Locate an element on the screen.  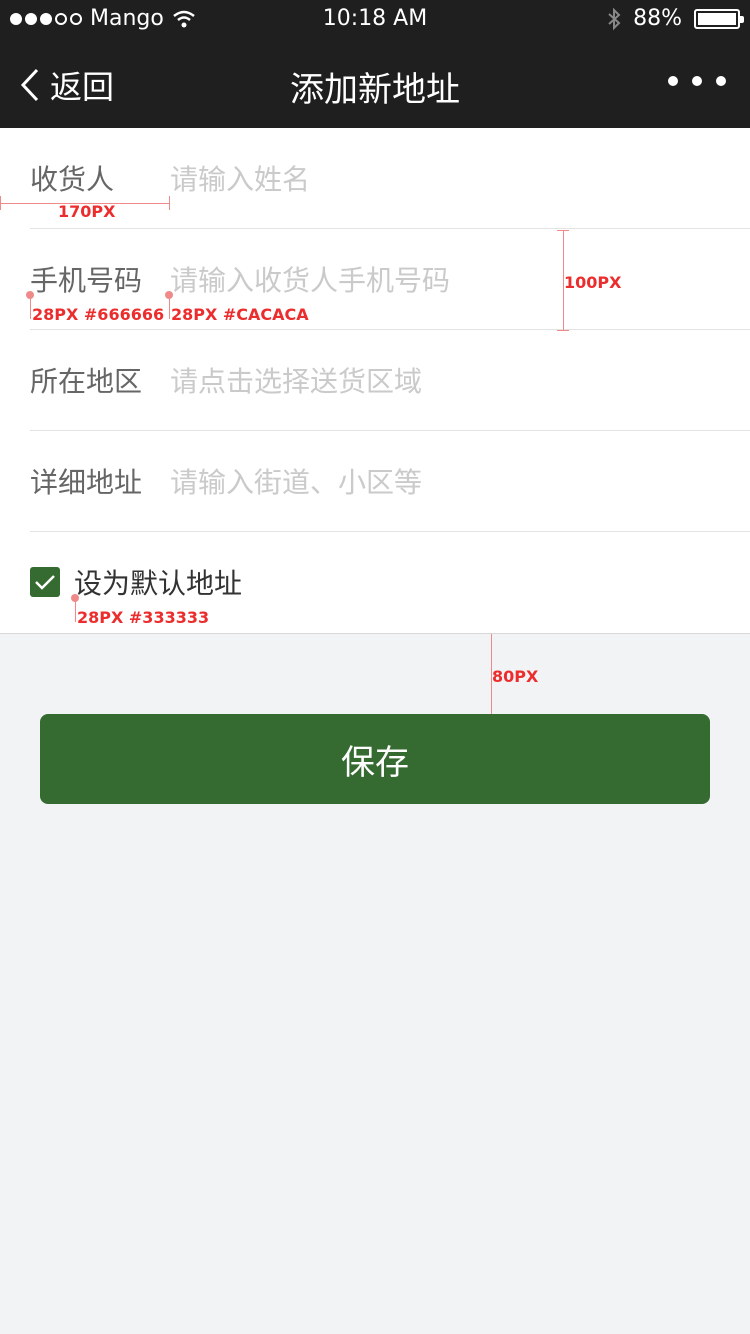
nav-bar: 返回 添加新地址 is located at coordinates (375, 84).